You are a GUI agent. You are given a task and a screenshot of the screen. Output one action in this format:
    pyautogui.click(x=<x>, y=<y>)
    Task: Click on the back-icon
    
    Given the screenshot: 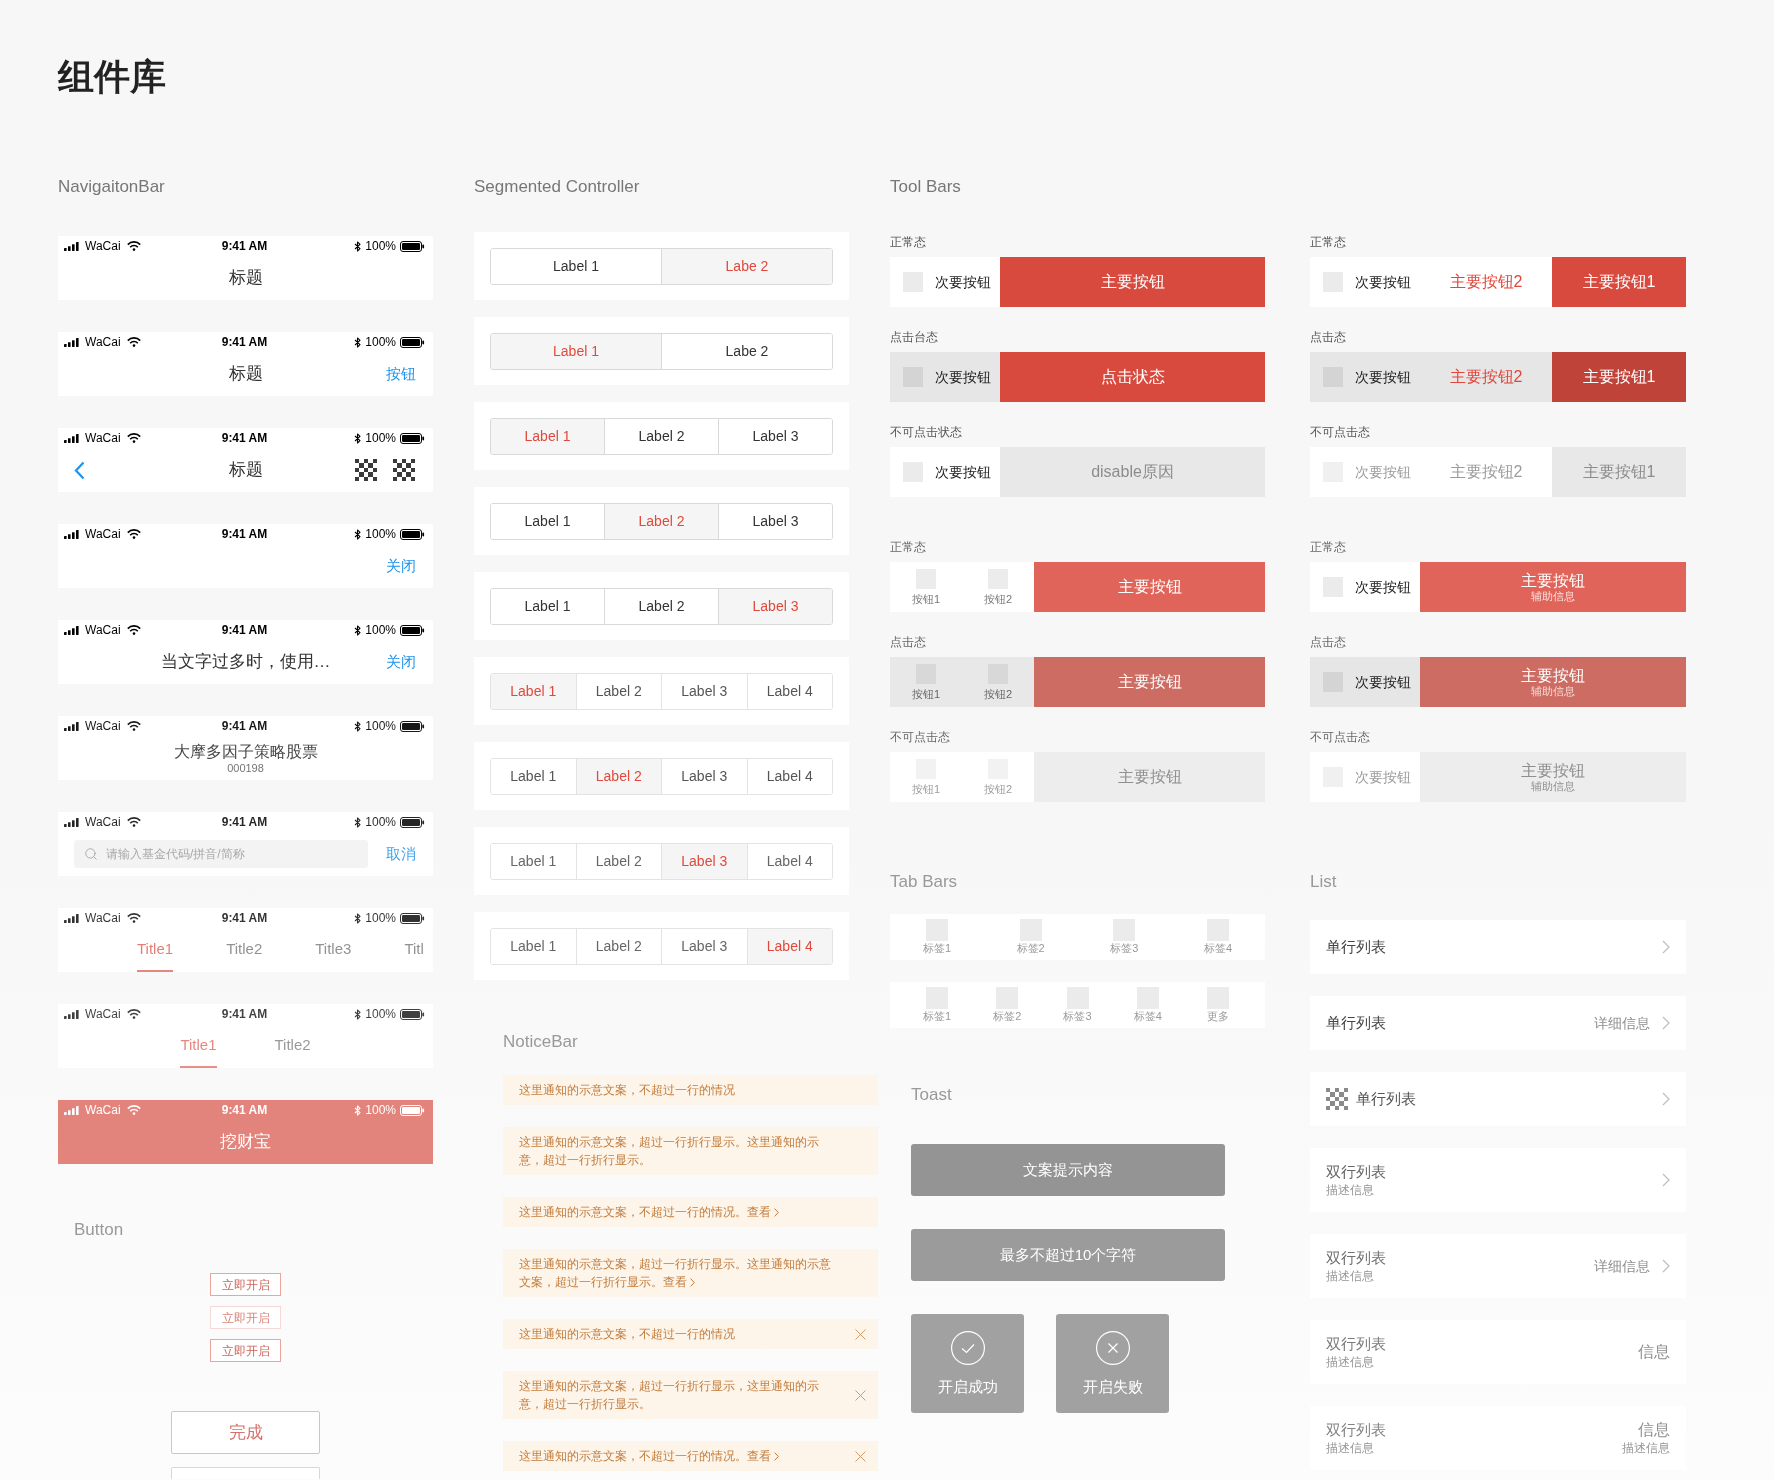 What is the action you would take?
    pyautogui.click(x=79, y=470)
    